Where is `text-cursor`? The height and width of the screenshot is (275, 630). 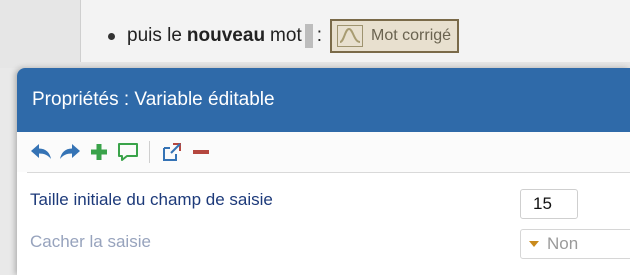 text-cursor is located at coordinates (308, 36).